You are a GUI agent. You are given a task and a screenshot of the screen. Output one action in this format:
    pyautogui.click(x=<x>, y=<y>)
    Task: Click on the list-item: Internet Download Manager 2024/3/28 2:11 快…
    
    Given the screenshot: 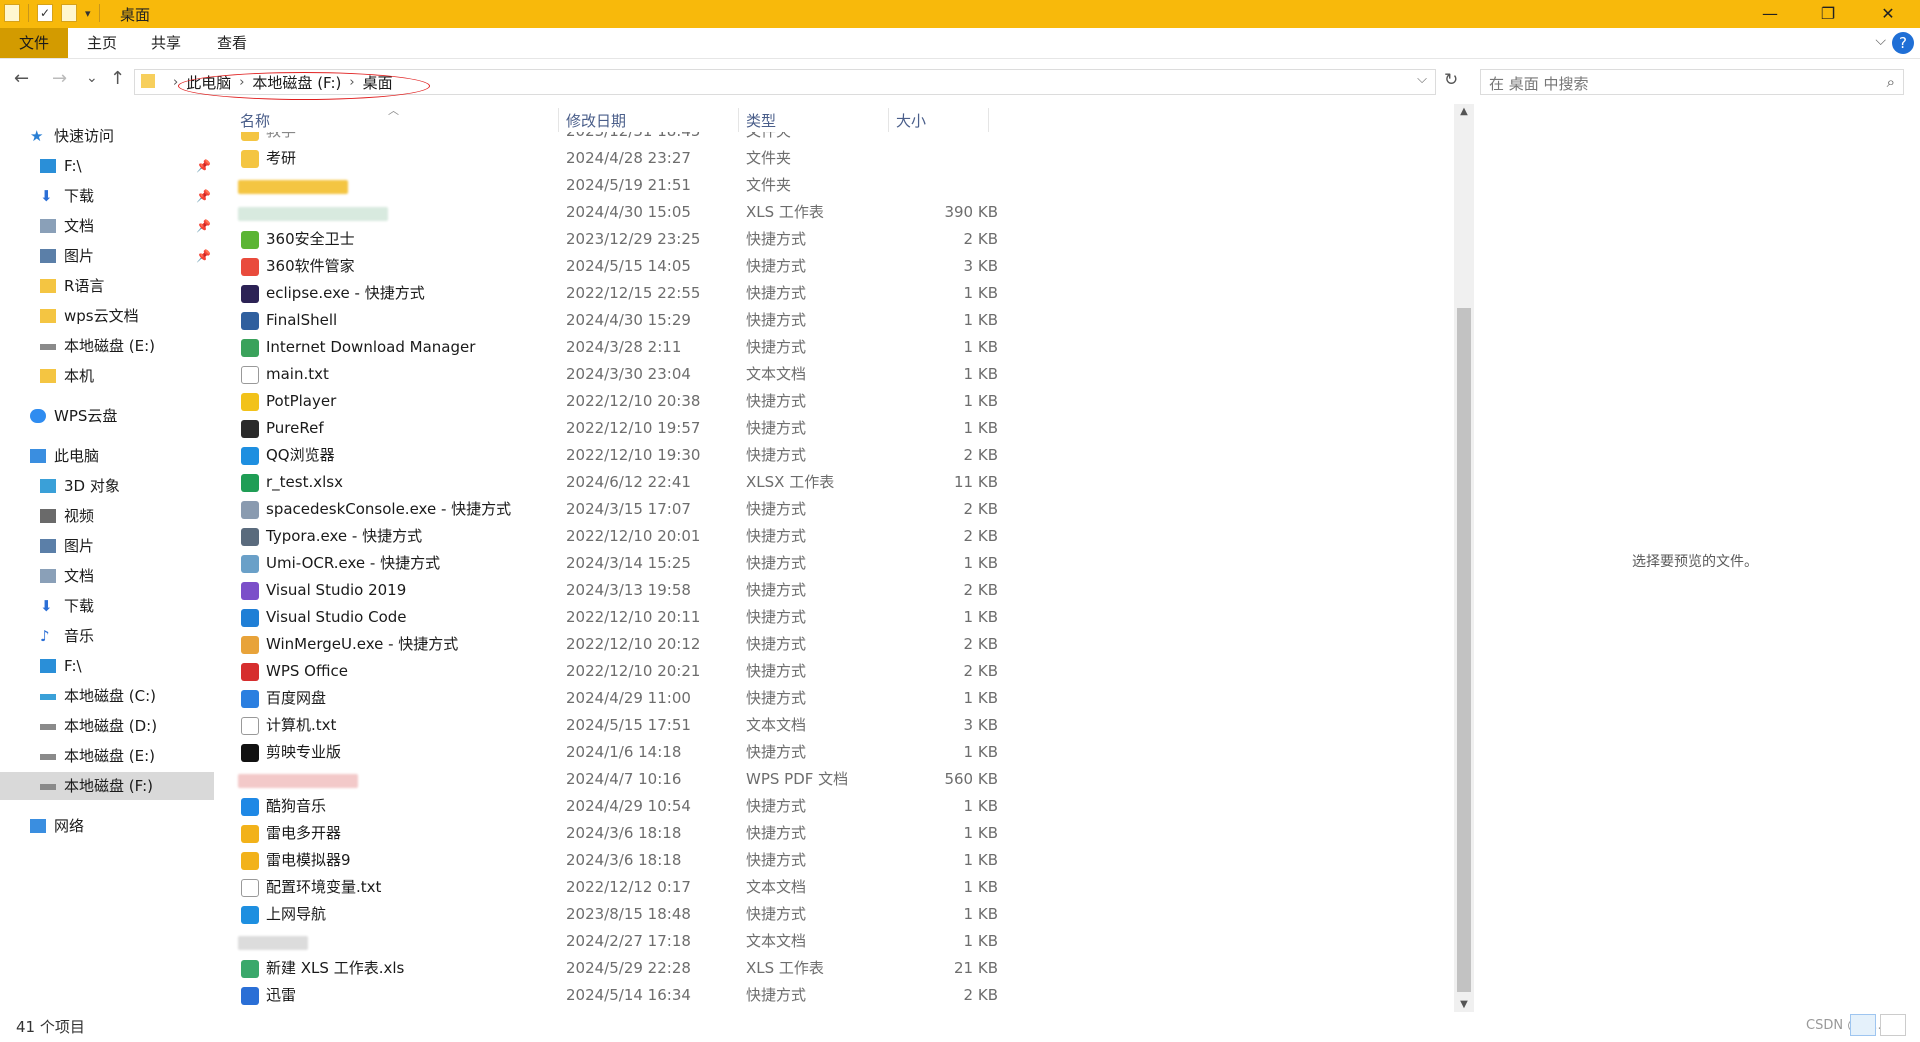 What is the action you would take?
    pyautogui.click(x=838, y=347)
    